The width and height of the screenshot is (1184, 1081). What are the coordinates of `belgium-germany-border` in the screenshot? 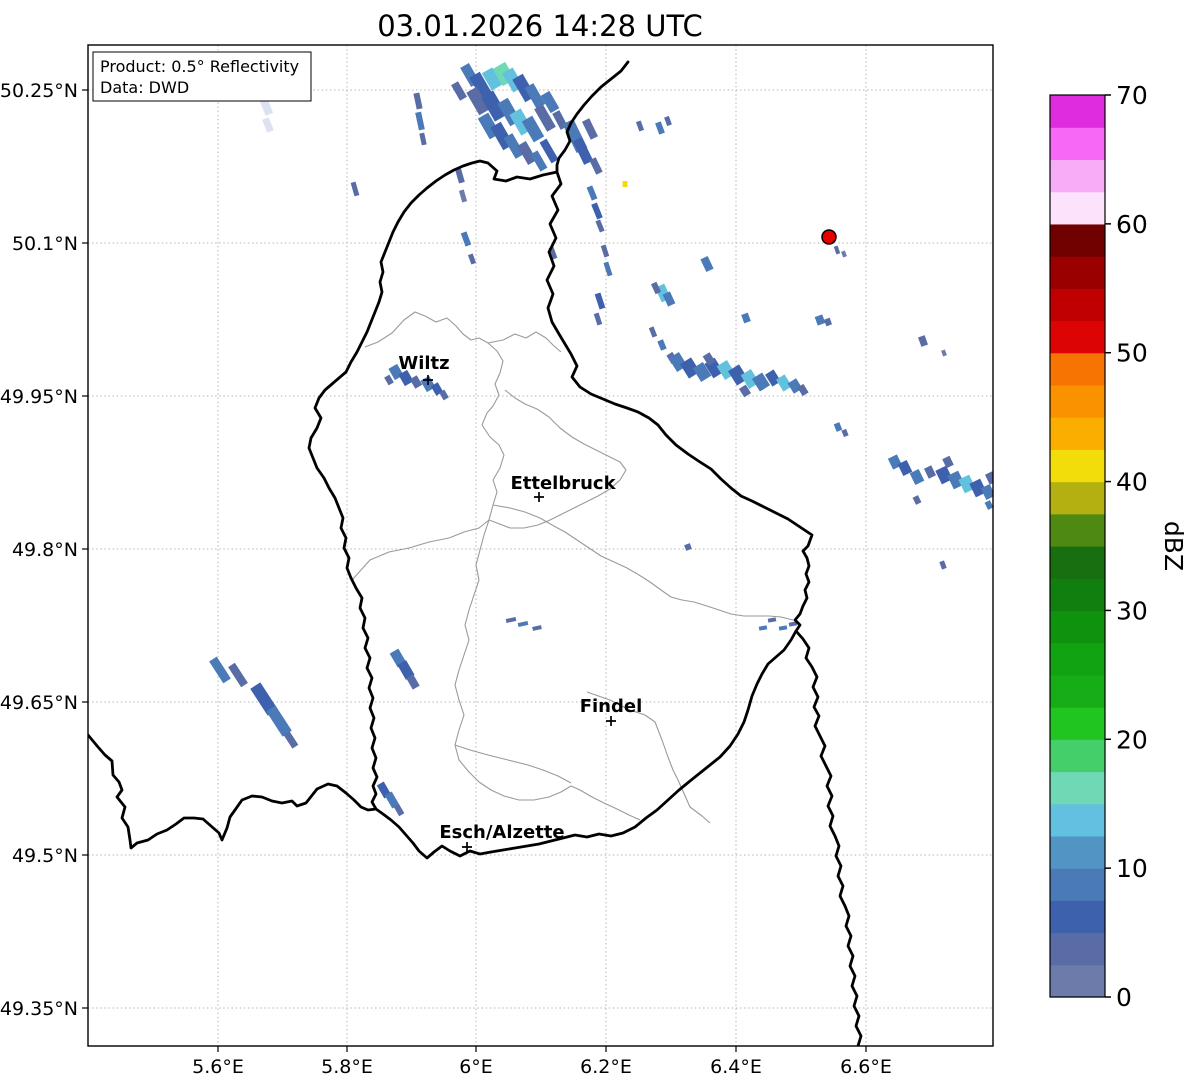 It's located at (592, 117).